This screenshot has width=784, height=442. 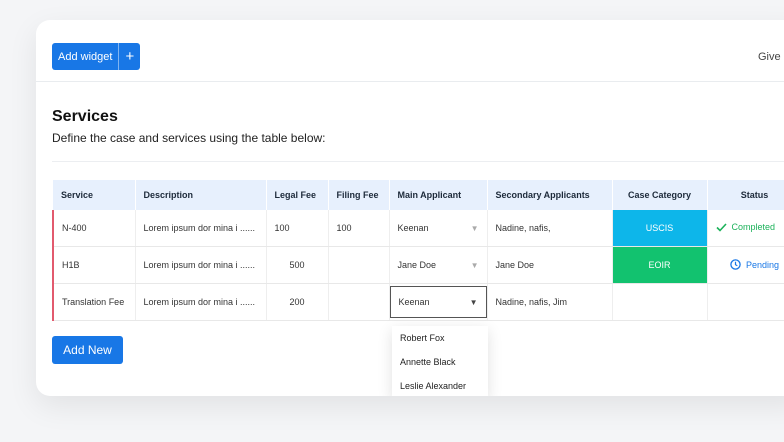 I want to click on header-secondary-applicants: Secondary Applicants, so click(x=550, y=195).